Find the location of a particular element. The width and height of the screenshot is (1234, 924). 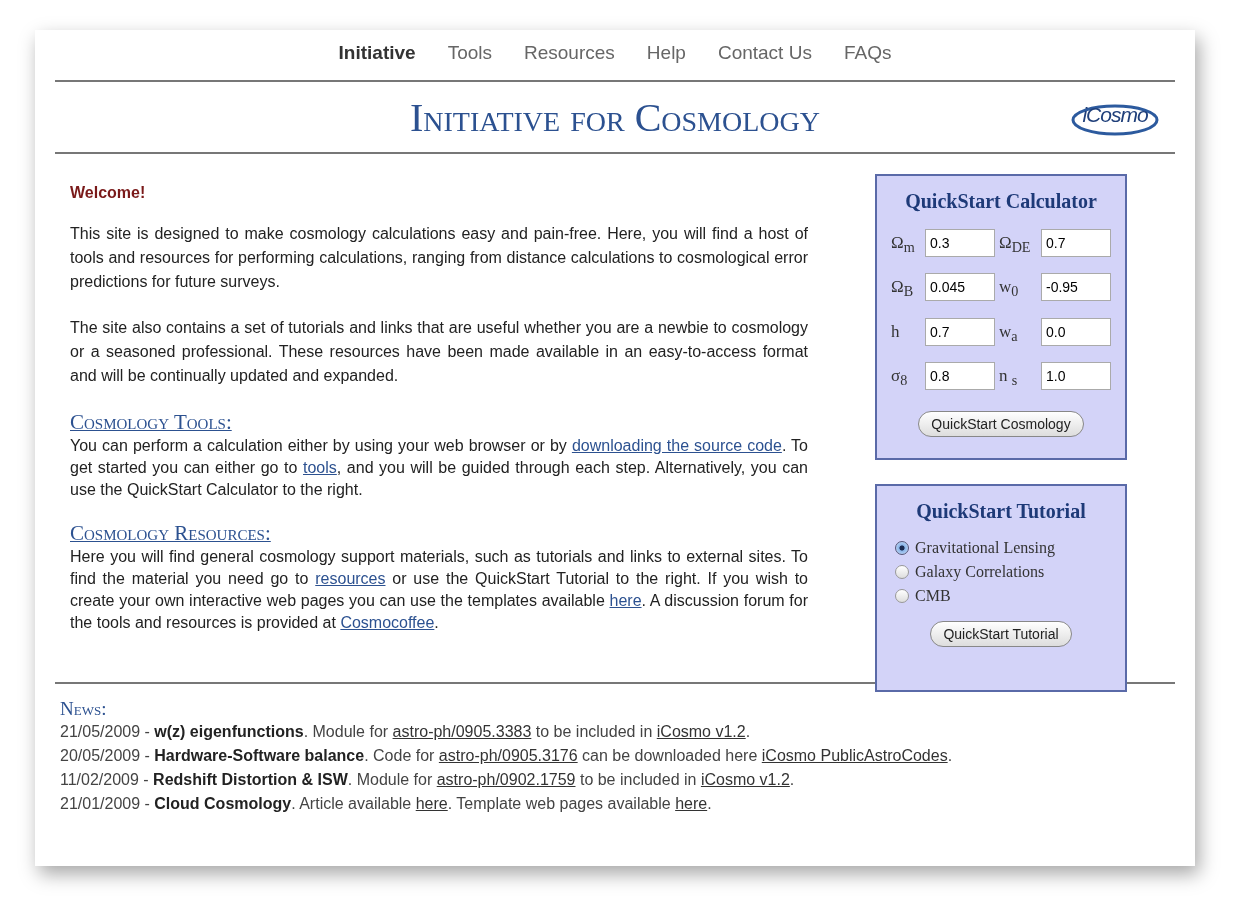

nav-link: Initiative is located at coordinates (377, 61).